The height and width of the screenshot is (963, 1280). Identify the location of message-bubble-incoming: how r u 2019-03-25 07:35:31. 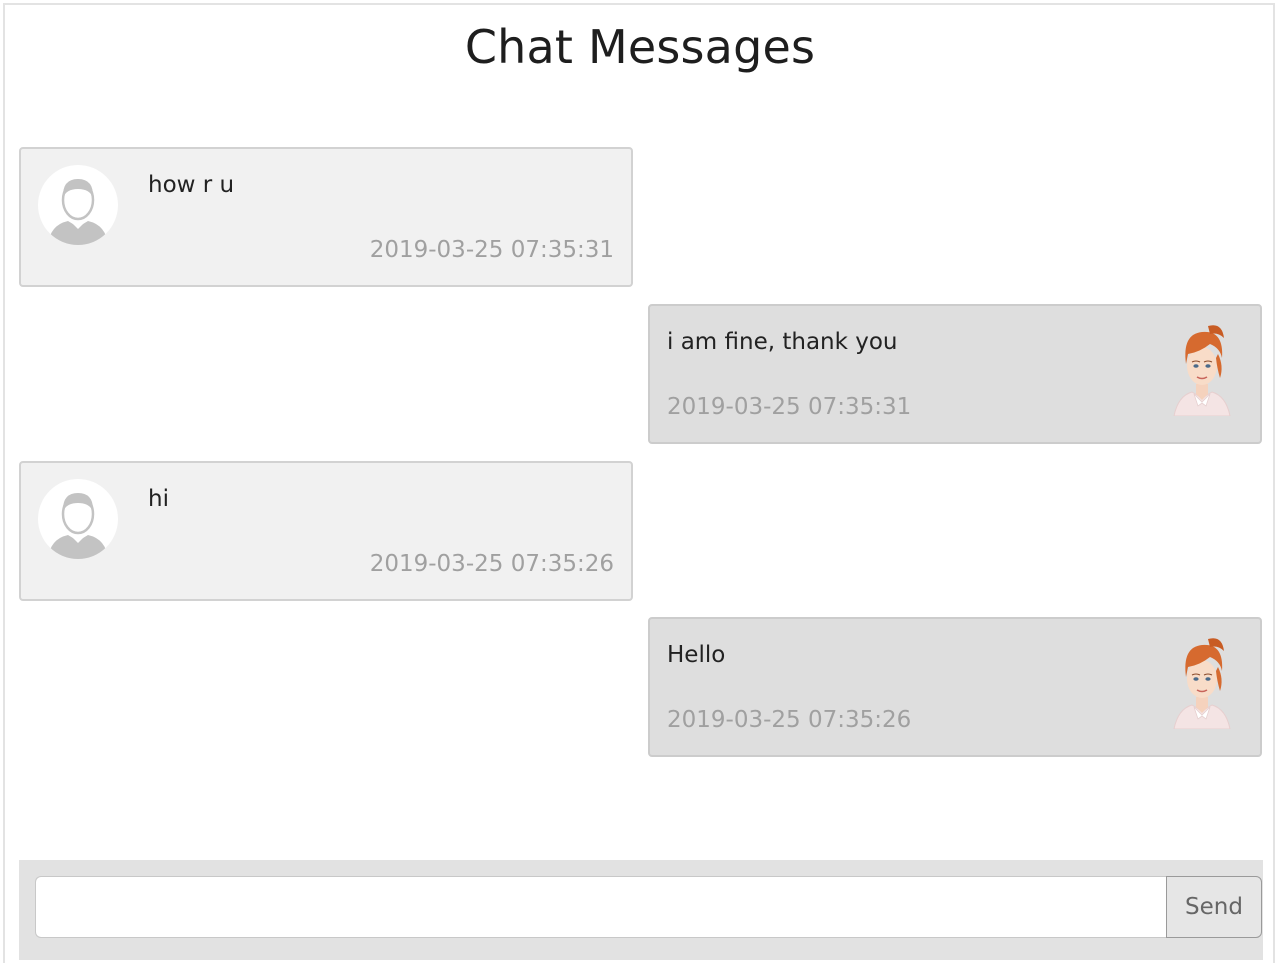
(326, 217).